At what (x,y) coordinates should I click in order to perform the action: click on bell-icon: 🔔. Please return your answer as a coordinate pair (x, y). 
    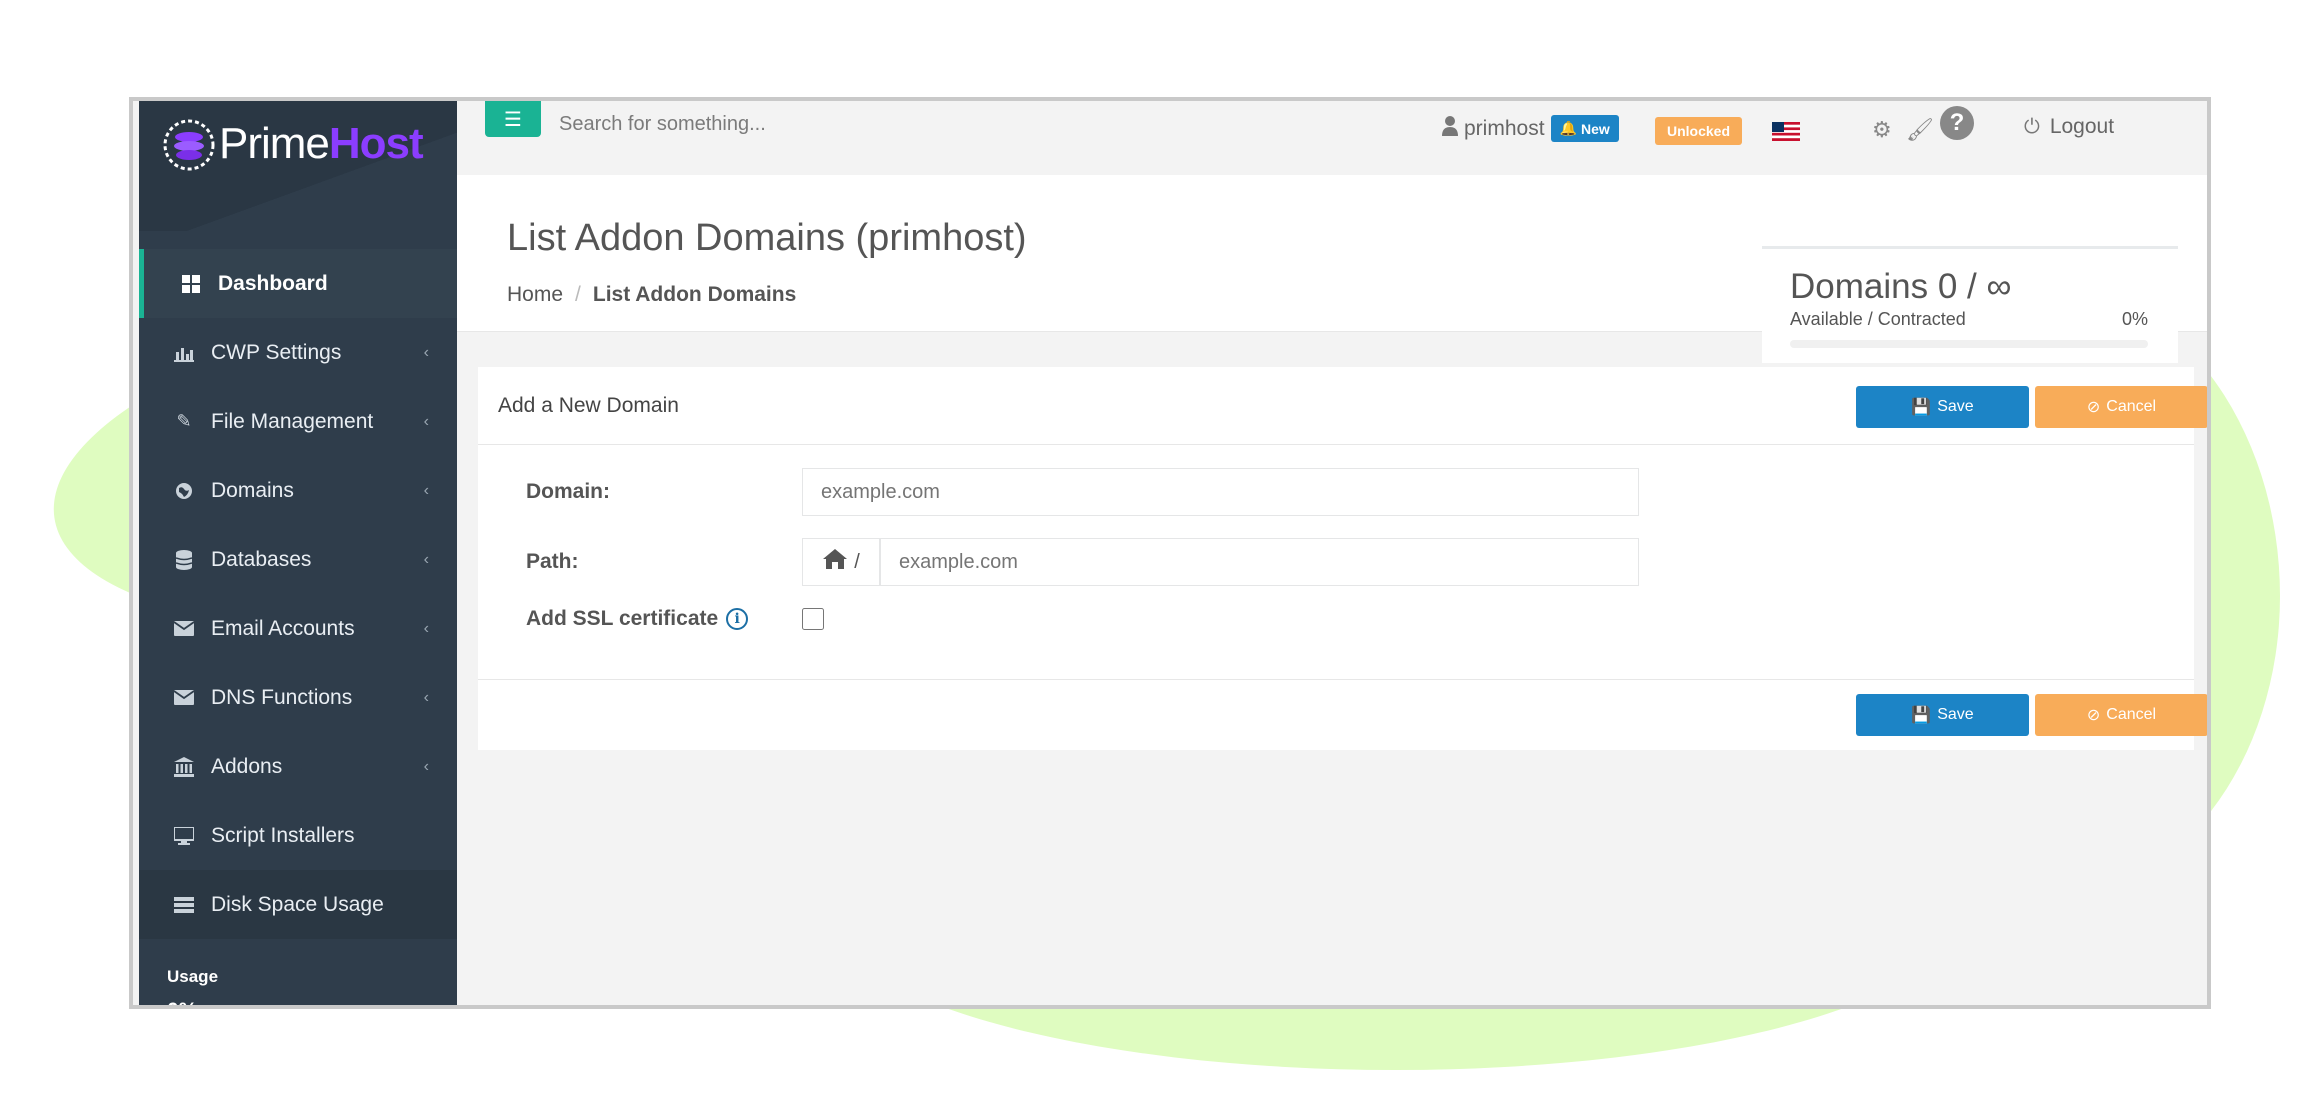
    Looking at the image, I should click on (1568, 128).